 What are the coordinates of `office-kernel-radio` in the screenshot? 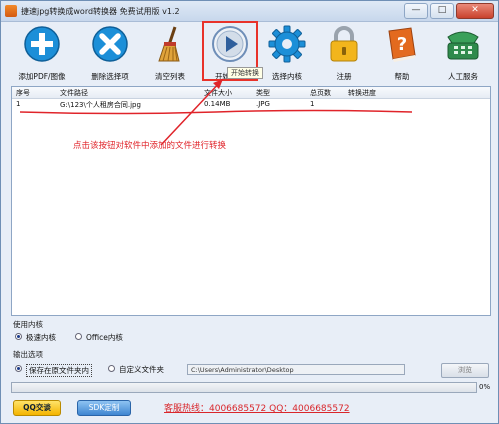 It's located at (78, 336).